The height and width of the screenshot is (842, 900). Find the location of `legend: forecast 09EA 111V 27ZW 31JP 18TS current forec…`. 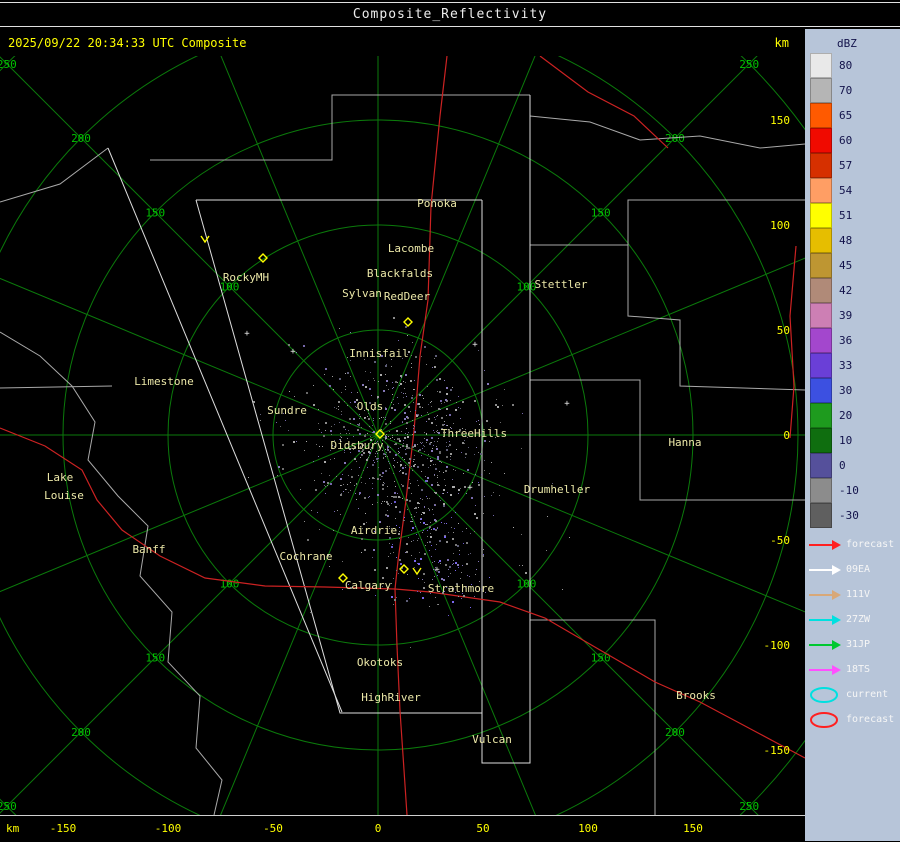

legend: forecast 09EA 111V 27ZW 31JP 18TS current forec… is located at coordinates (853, 632).